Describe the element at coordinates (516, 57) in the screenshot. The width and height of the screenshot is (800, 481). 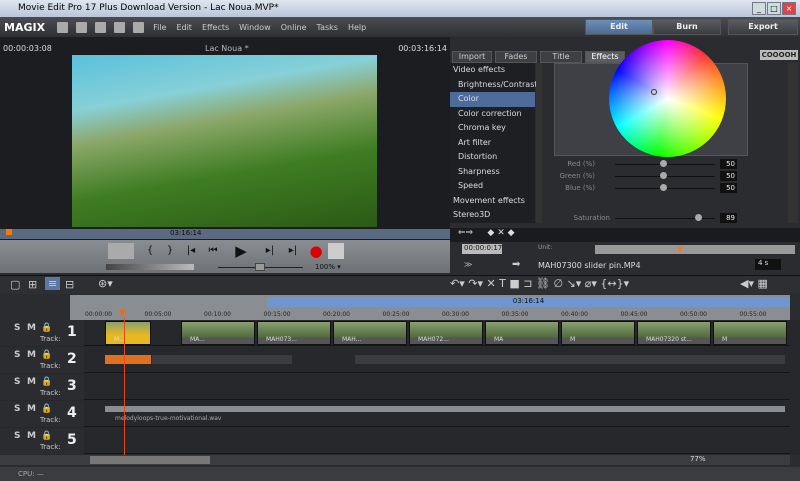
I see `tab-fades: Fades` at that location.